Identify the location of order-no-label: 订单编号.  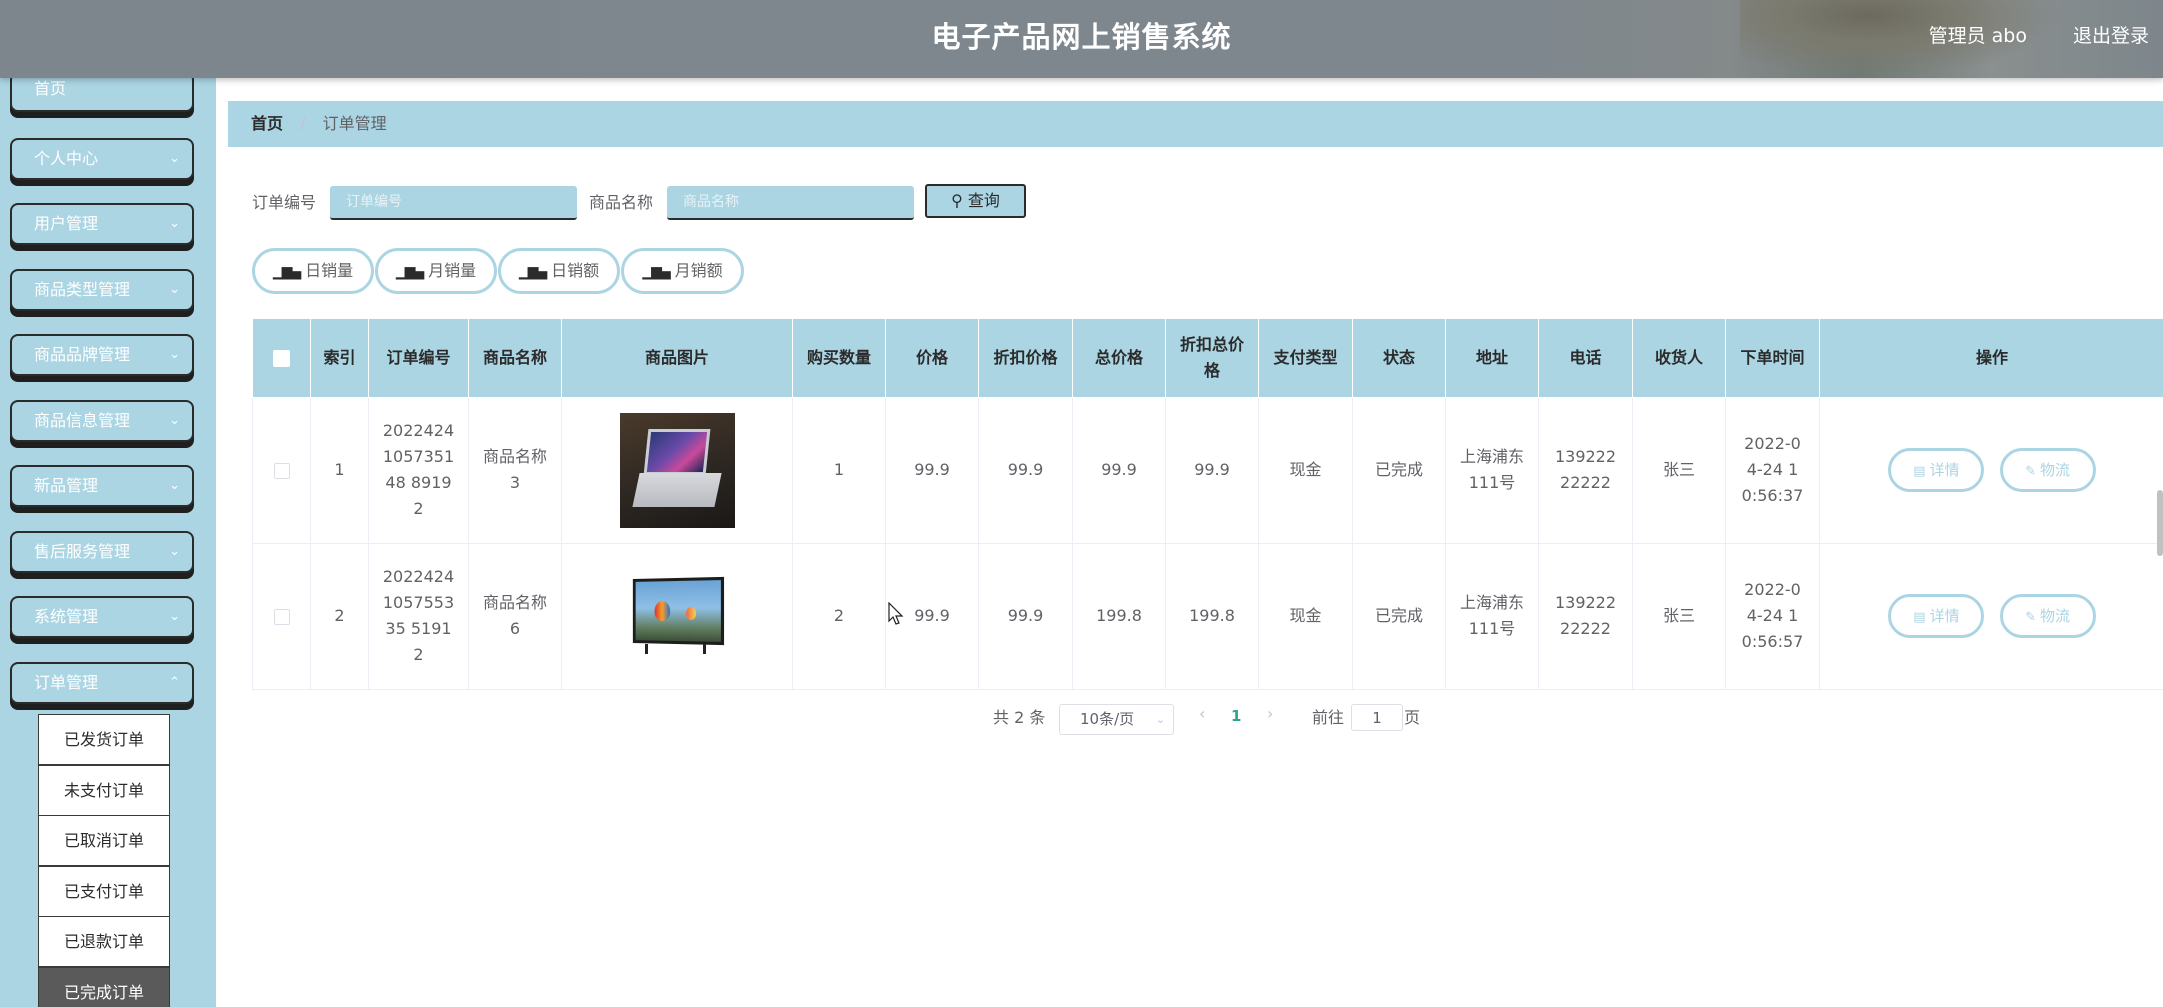
(284, 202).